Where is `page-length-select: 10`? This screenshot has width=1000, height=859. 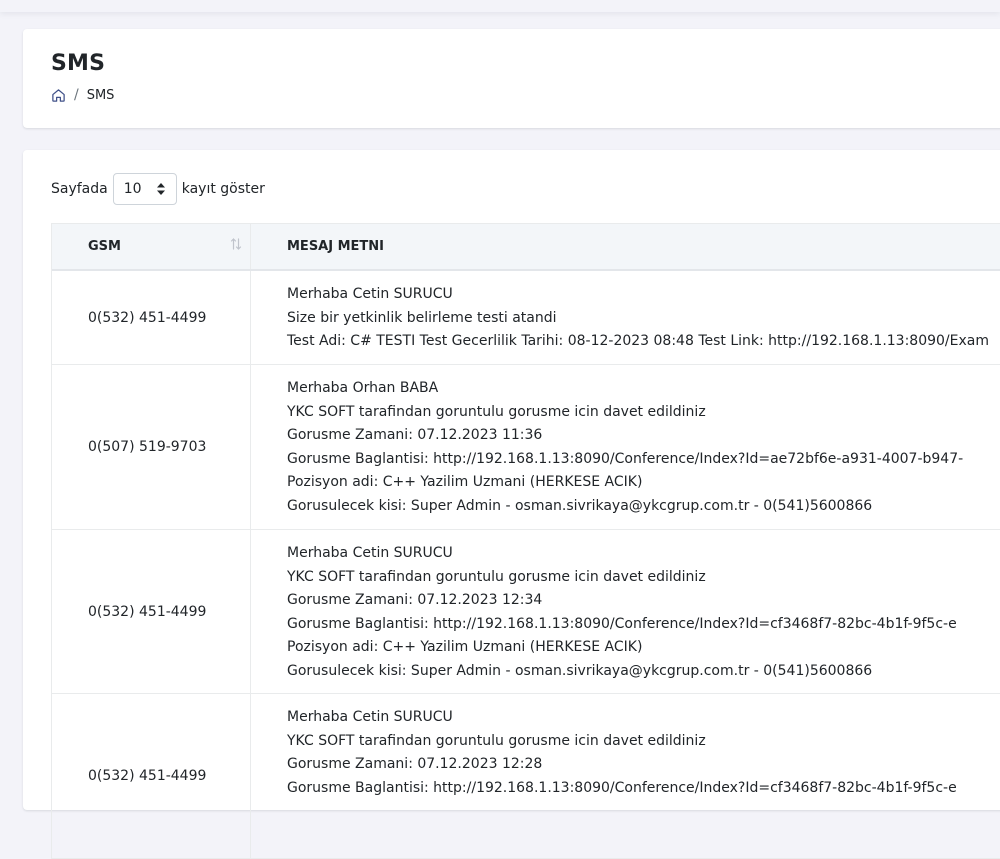
page-length-select: 10 is located at coordinates (144, 189).